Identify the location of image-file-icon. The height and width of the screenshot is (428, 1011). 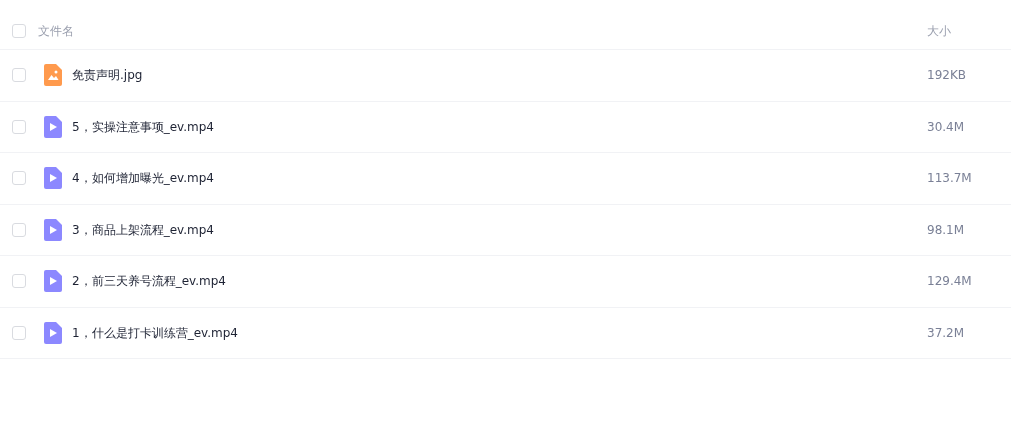
(53, 75).